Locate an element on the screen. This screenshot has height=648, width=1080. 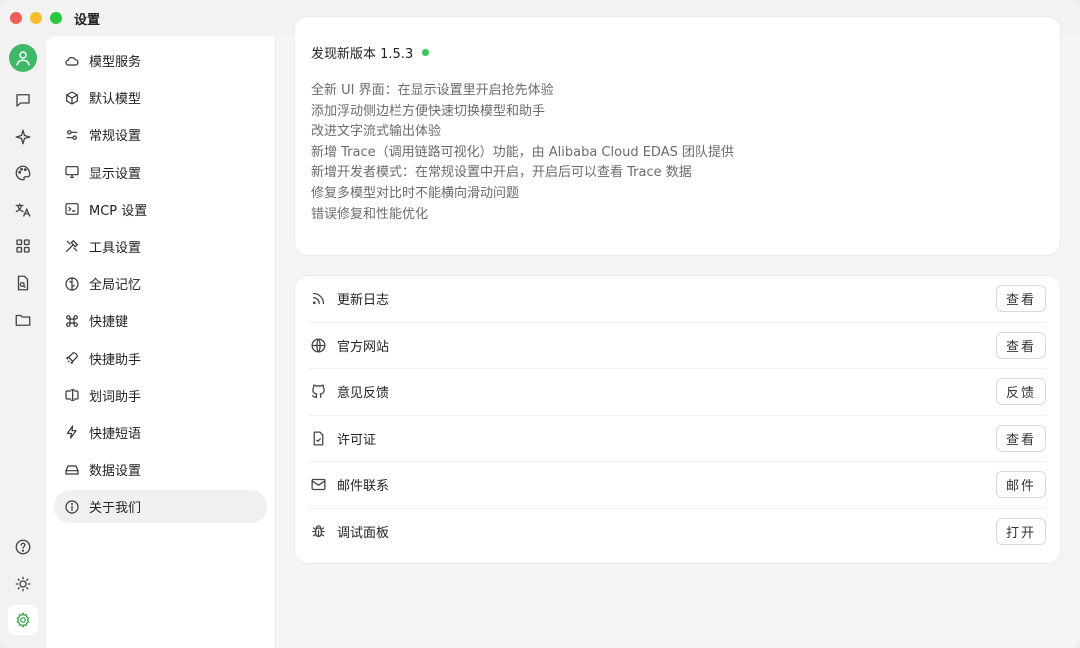
menu-item-label: 默认模型 is located at coordinates (115, 100).